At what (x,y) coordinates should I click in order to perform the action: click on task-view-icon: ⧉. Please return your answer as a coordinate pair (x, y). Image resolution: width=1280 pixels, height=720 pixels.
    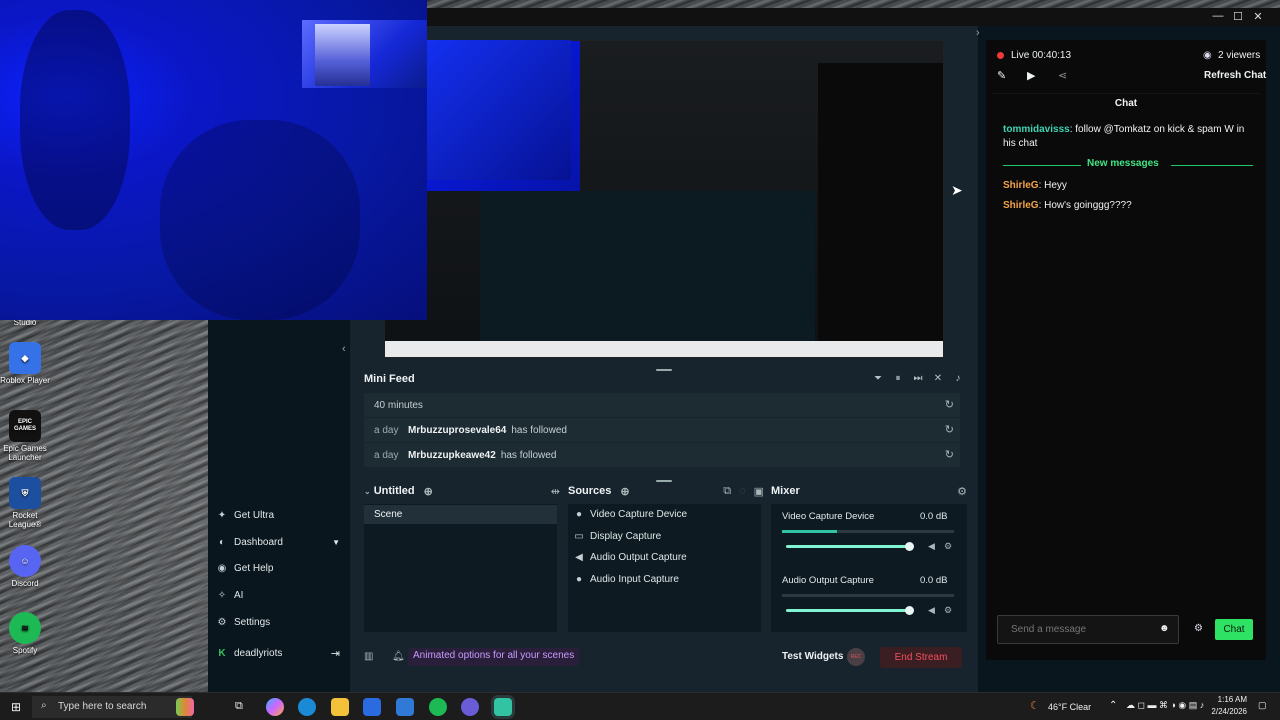
    Looking at the image, I should click on (239, 706).